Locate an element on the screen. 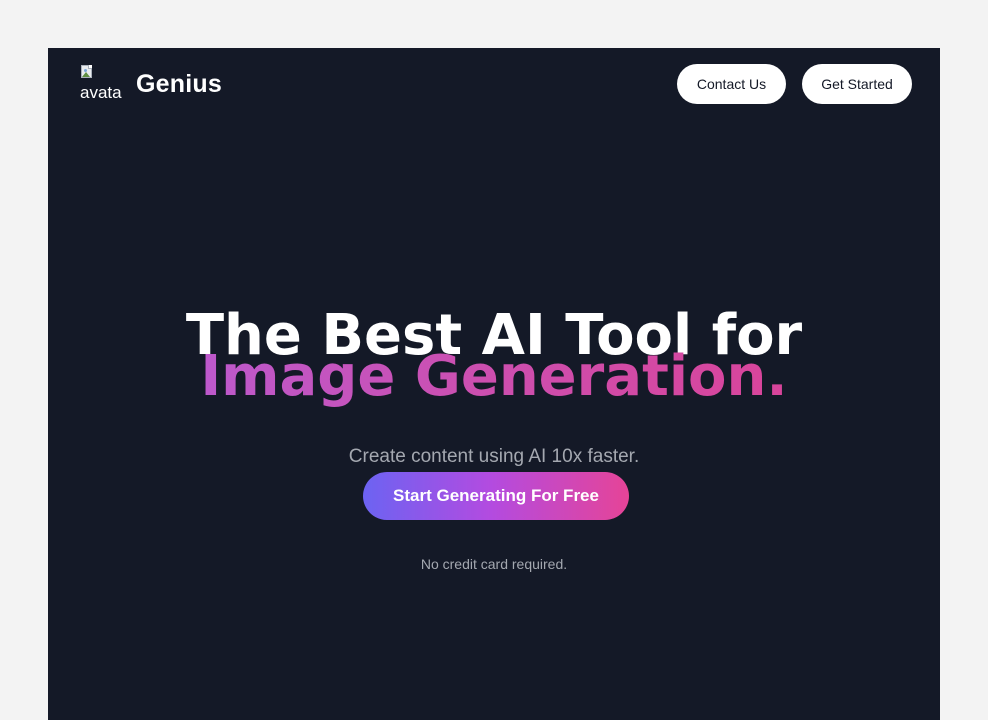 This screenshot has width=988, height=720. credit-card-note: No credit card required. is located at coordinates (494, 564).